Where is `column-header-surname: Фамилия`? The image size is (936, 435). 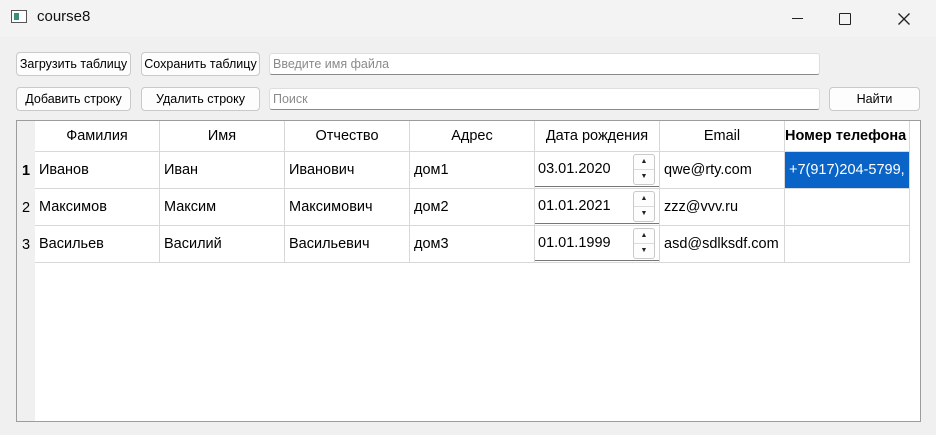
column-header-surname: Фамилия is located at coordinates (97, 136).